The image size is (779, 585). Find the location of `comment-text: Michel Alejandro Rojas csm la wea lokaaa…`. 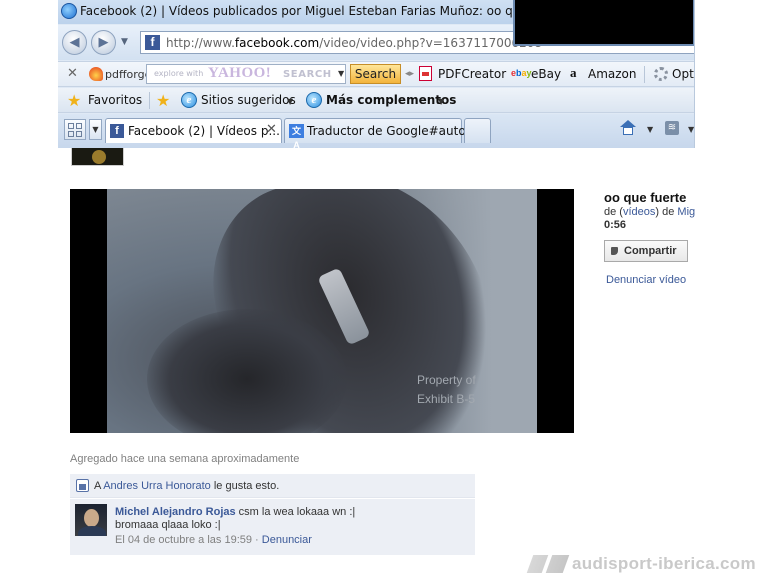

comment-text: Michel Alejandro Rojas csm la wea lokaaa… is located at coordinates (235, 512).